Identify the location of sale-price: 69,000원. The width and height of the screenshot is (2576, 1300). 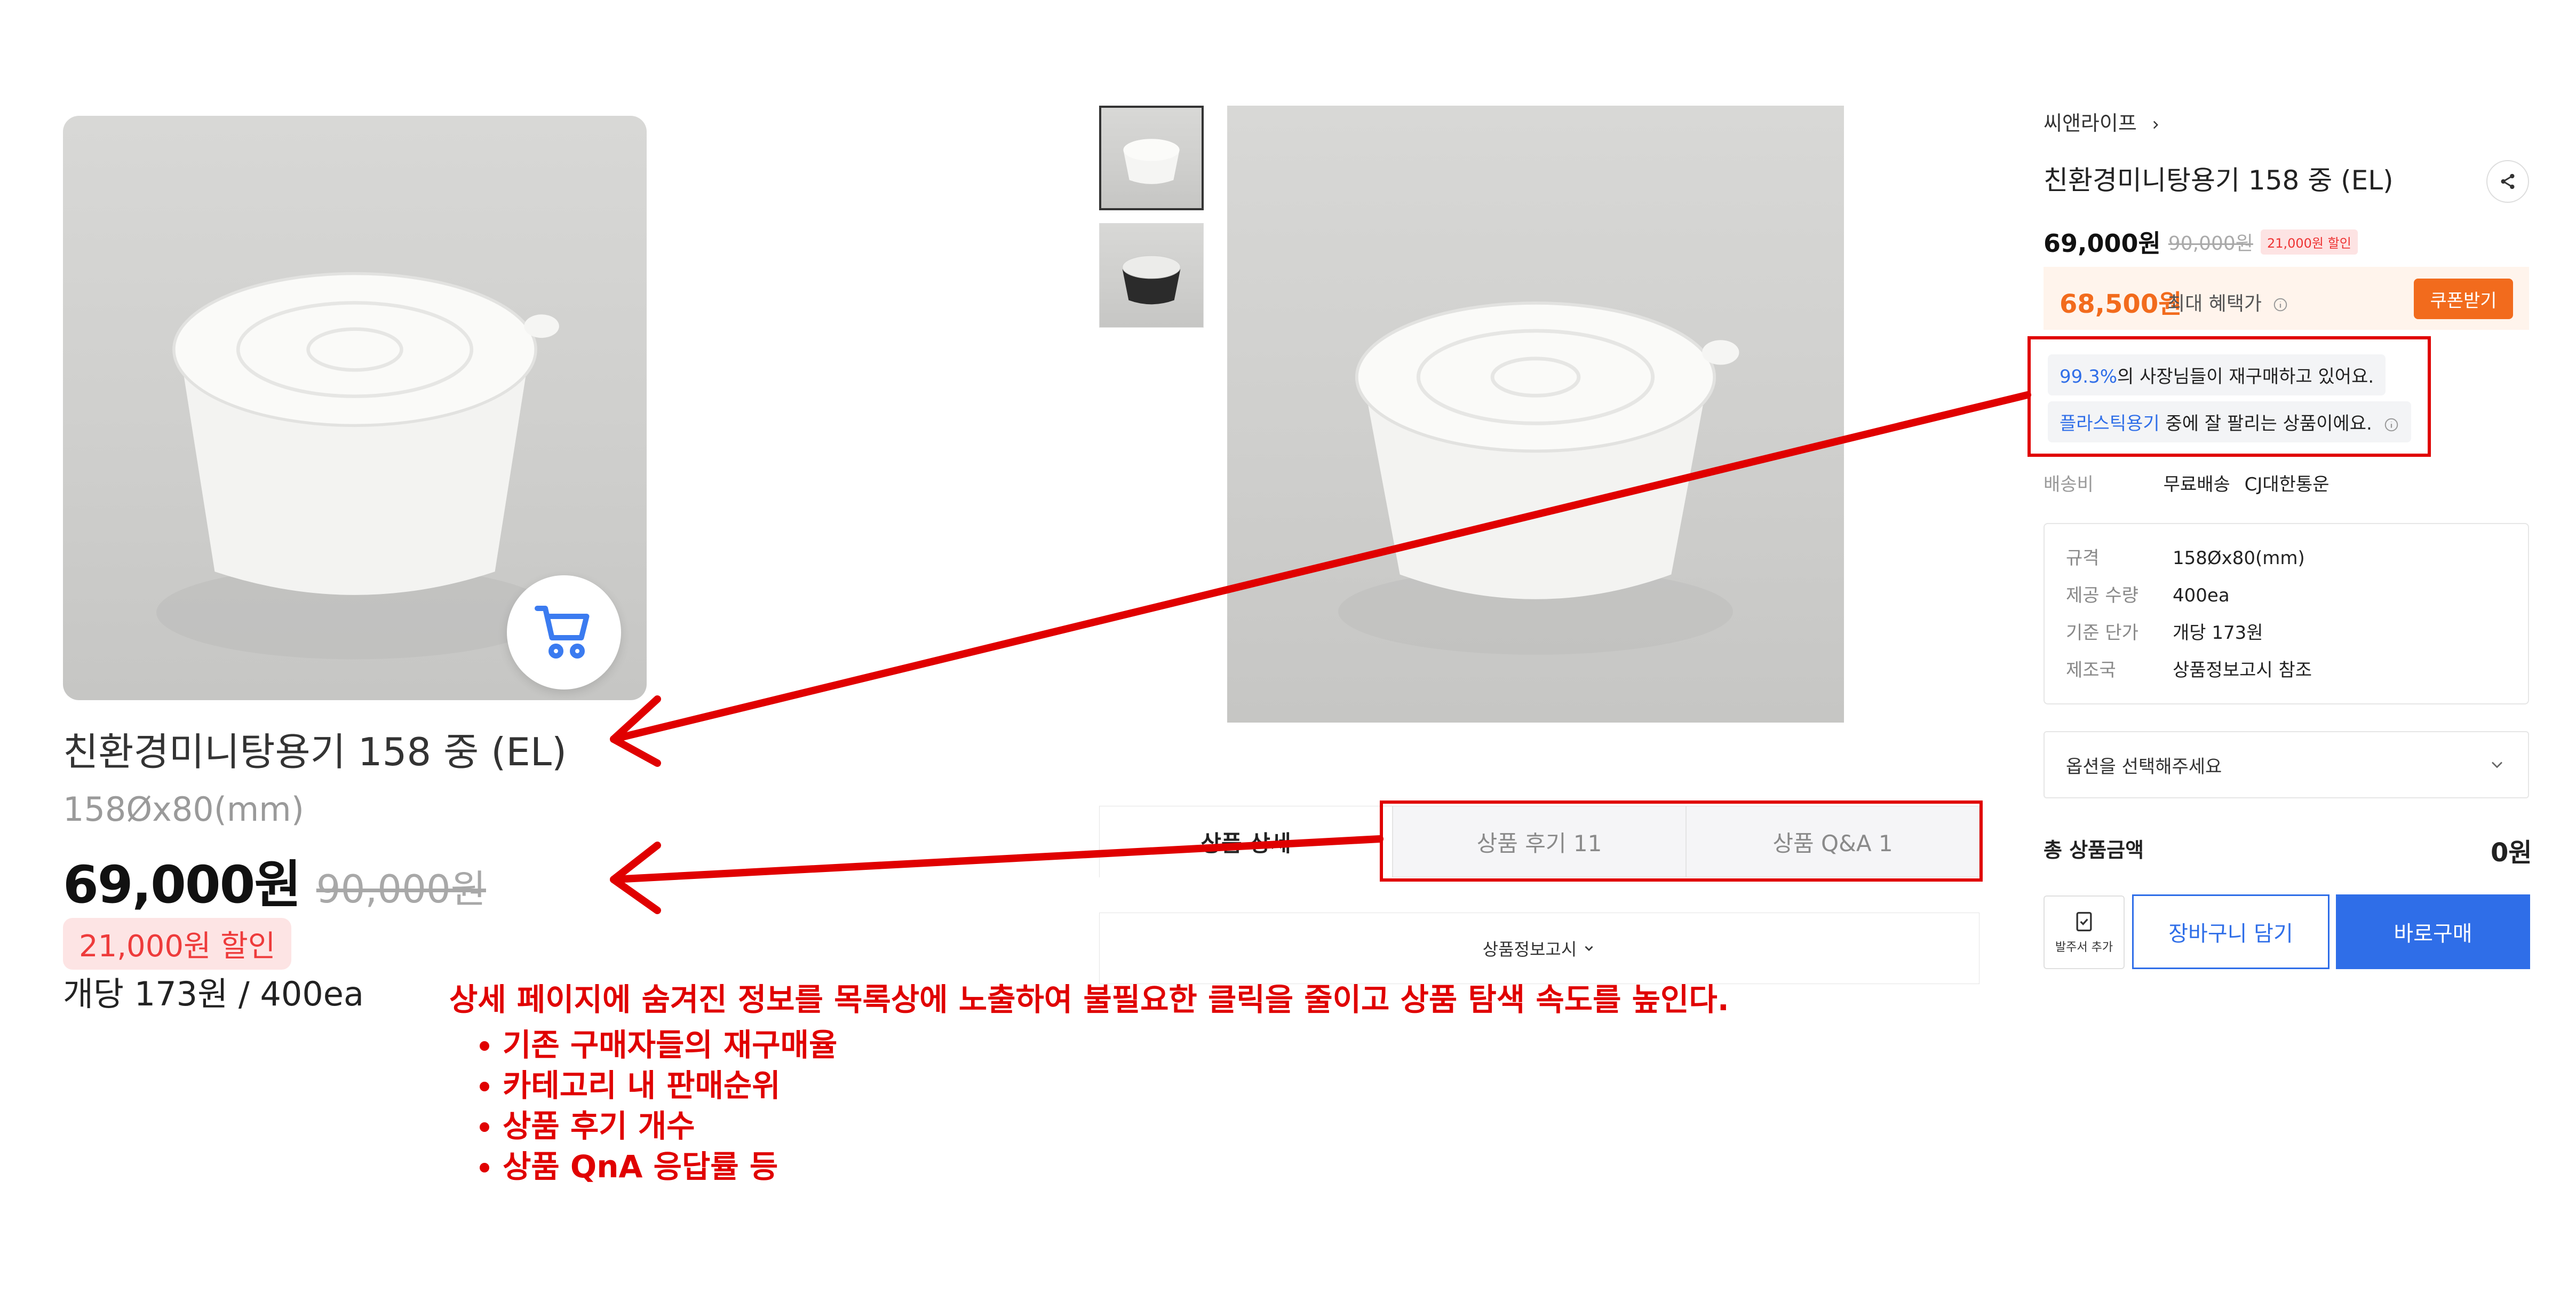
(2102, 244).